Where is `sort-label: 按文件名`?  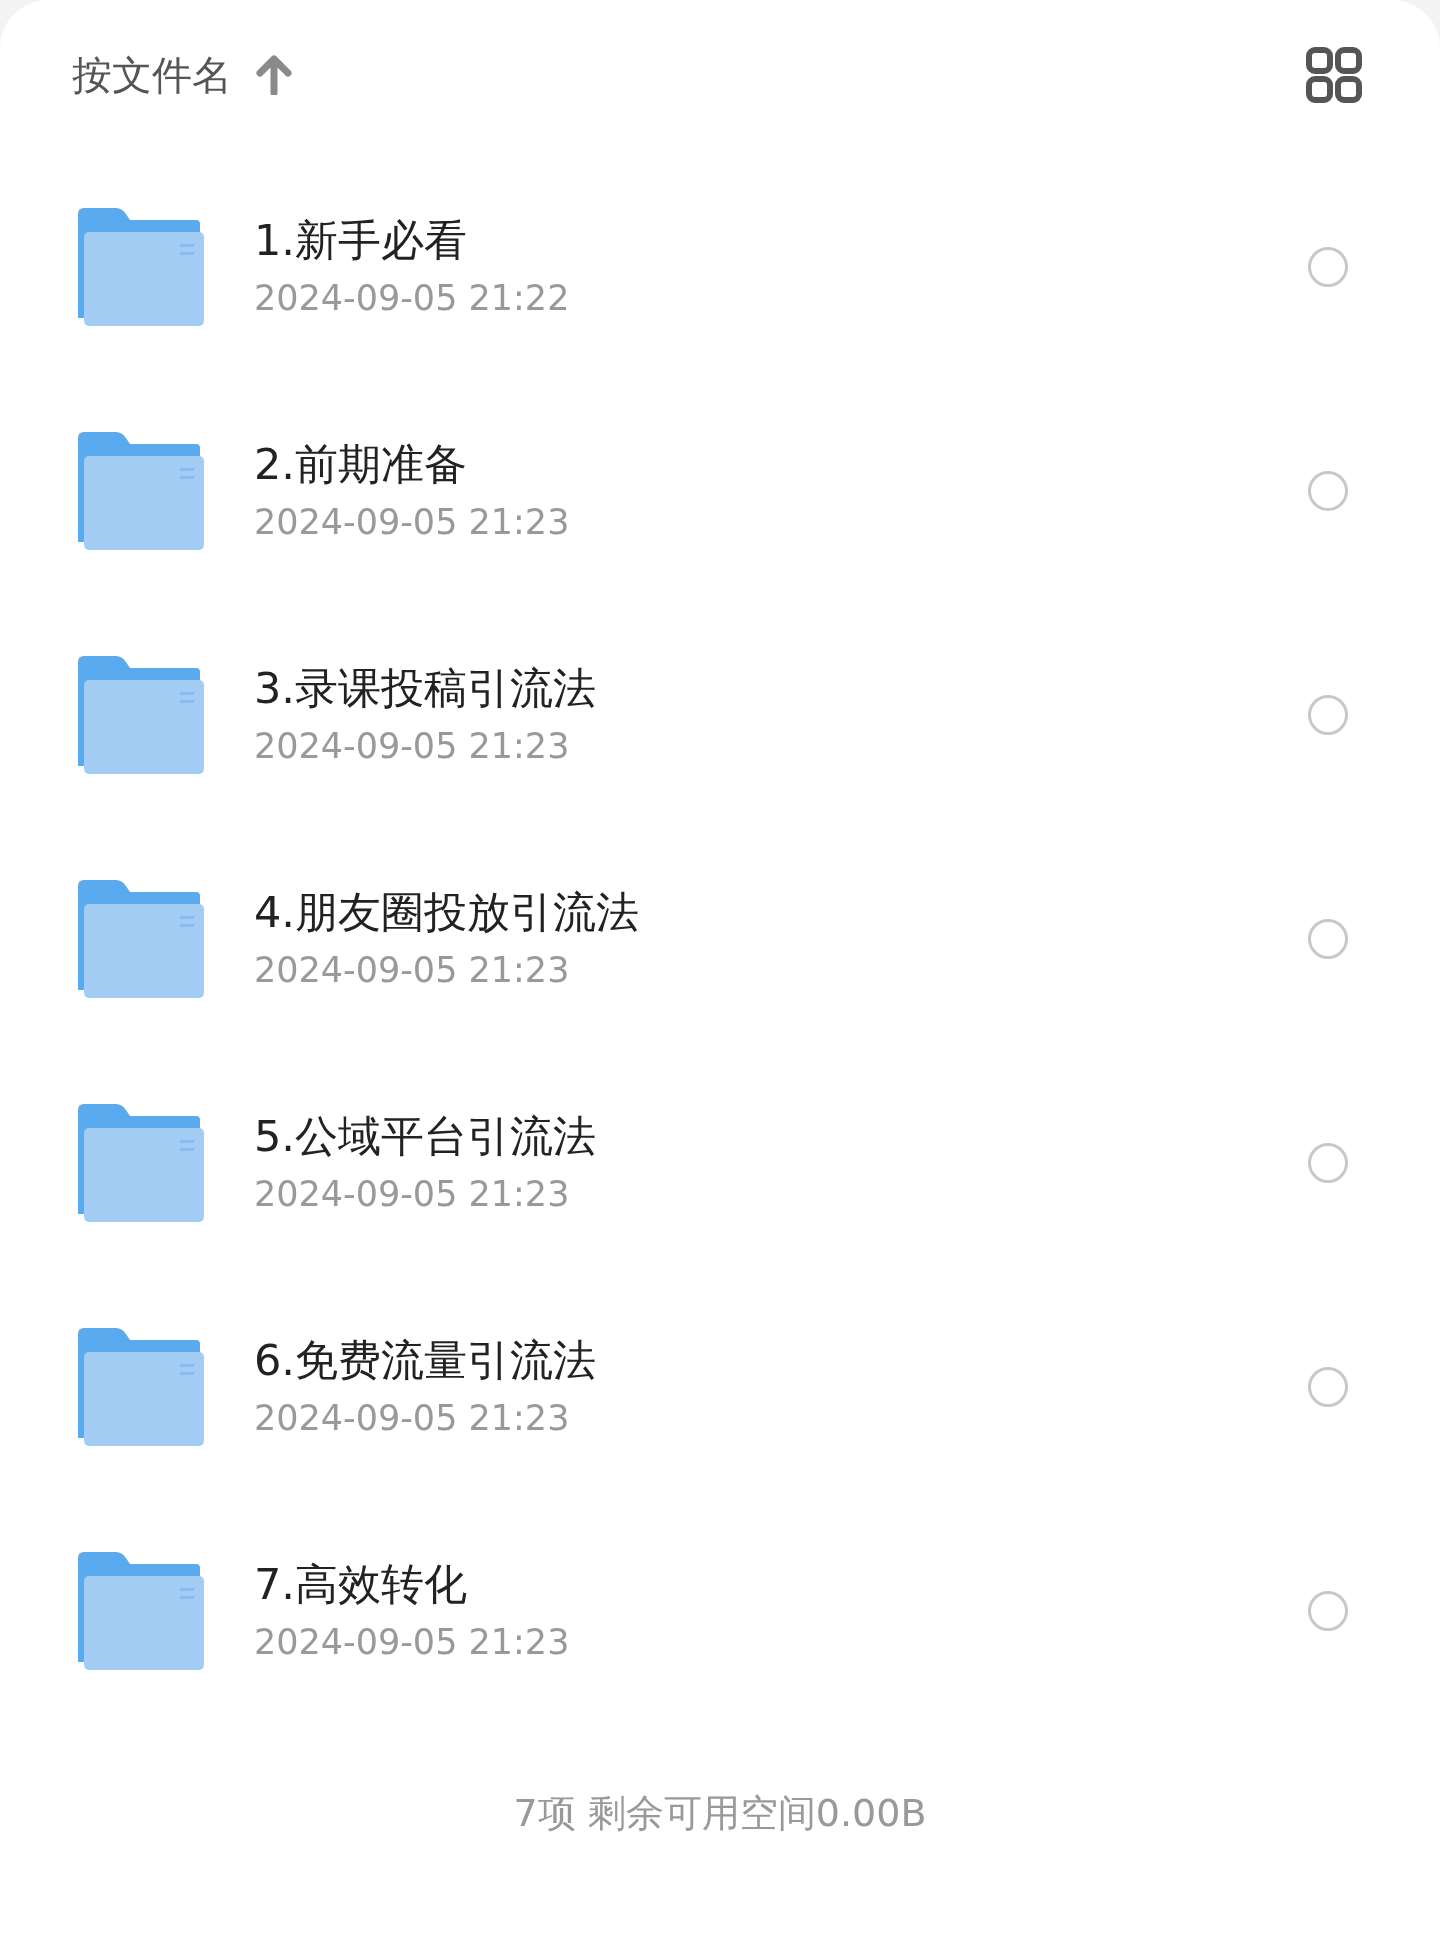
sort-label: 按文件名 is located at coordinates (152, 75).